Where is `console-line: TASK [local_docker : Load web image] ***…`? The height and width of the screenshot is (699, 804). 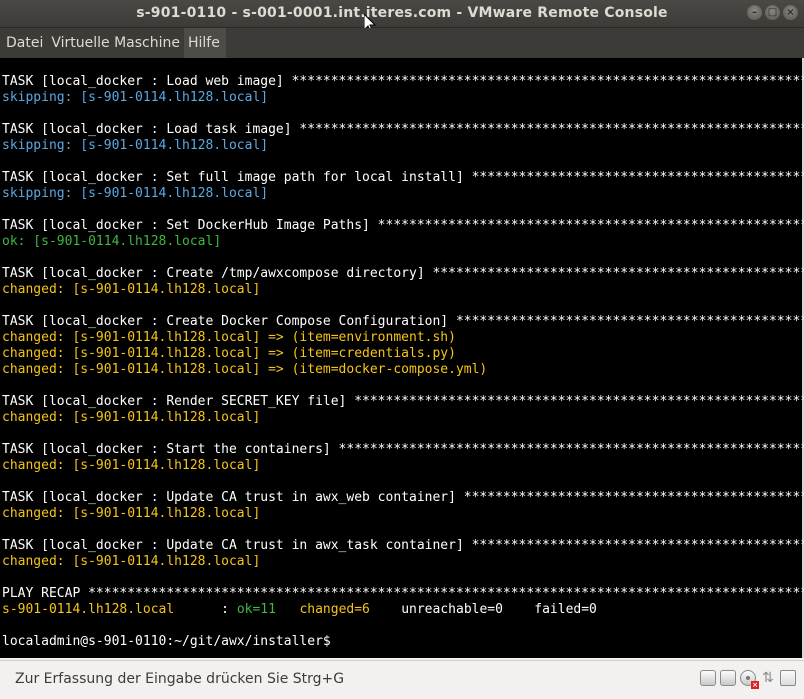
console-line: TASK [local_docker : Load web image] ***… is located at coordinates (403, 81).